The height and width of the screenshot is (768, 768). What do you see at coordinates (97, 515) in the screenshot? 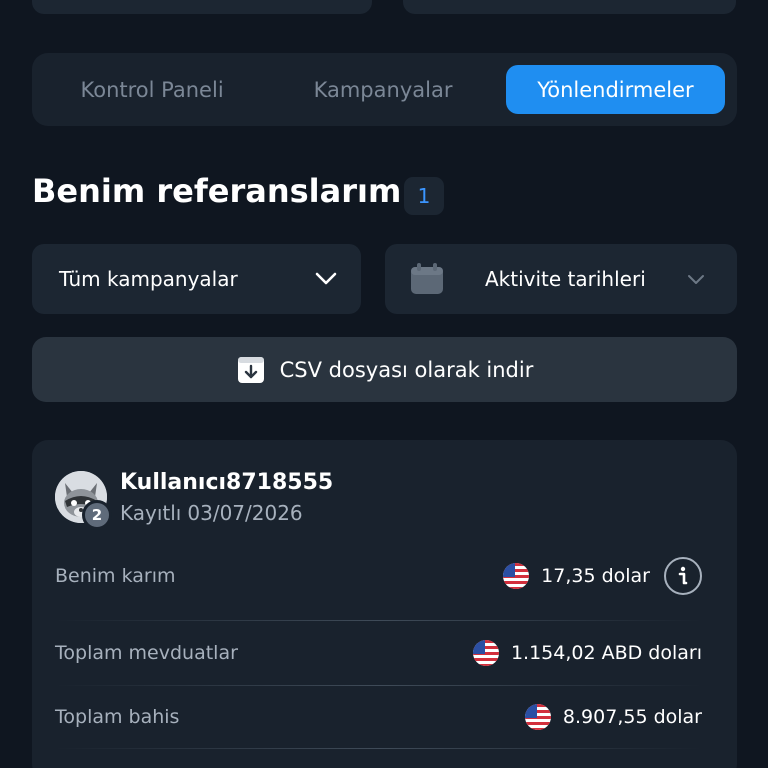
I see `level-badge: 2` at bounding box center [97, 515].